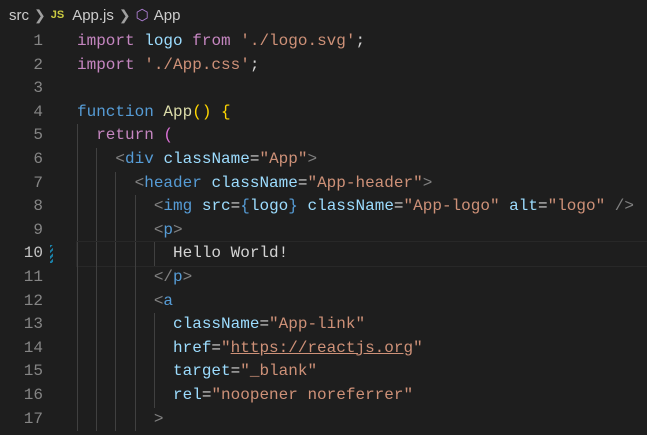 This screenshot has height=435, width=647. What do you see at coordinates (362, 136) in the screenshot?
I see `code-text: return (` at bounding box center [362, 136].